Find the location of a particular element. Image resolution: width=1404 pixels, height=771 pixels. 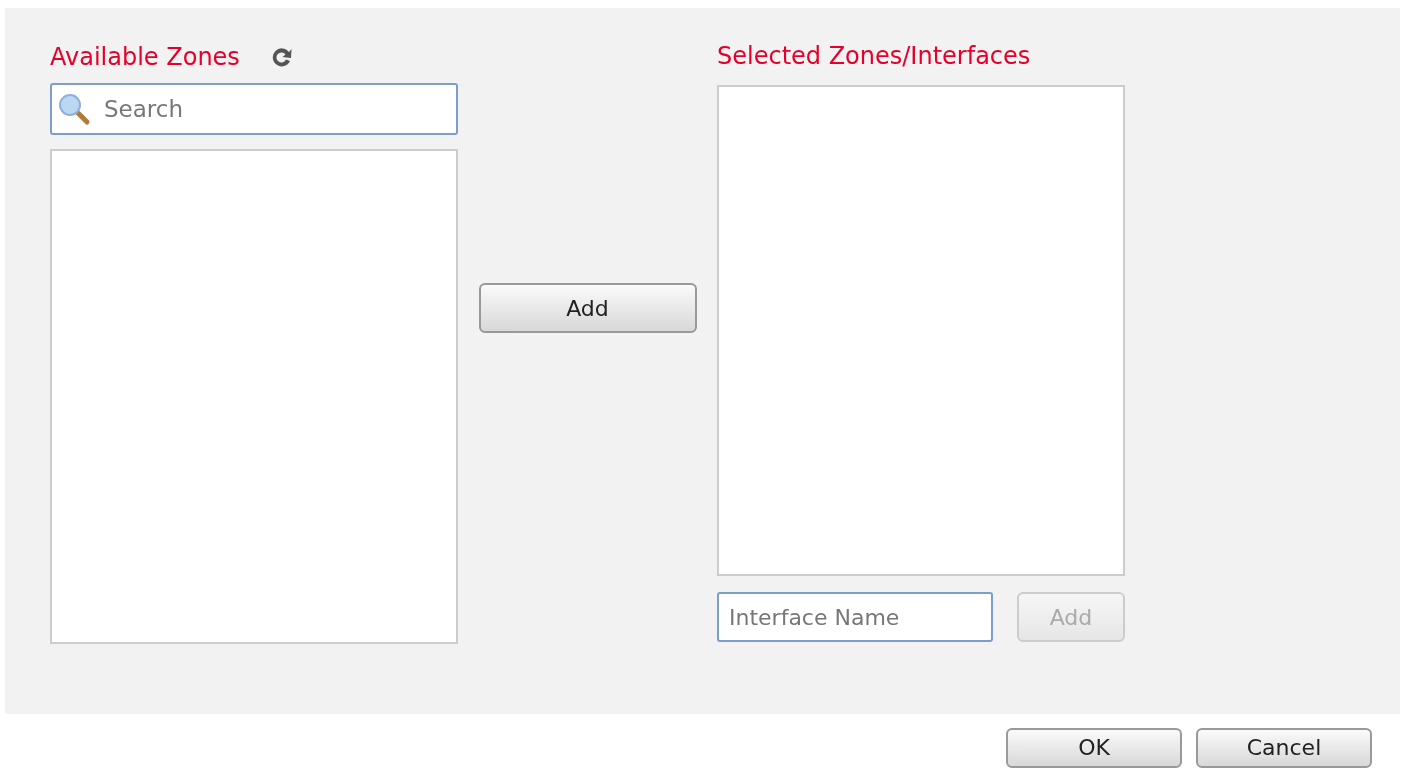

available-zones-heading: Available Zones is located at coordinates (145, 57).